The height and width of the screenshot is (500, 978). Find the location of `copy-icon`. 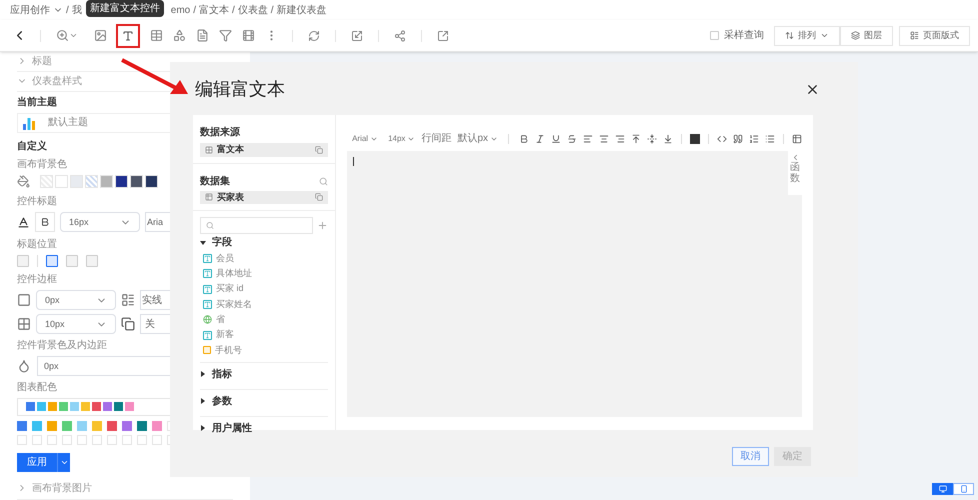

copy-icon is located at coordinates (319, 197).